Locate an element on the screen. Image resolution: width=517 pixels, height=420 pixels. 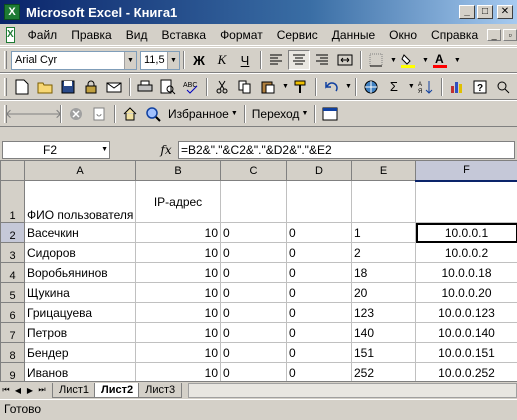
cell-a2: Васечкин is located at coordinates (80, 232).